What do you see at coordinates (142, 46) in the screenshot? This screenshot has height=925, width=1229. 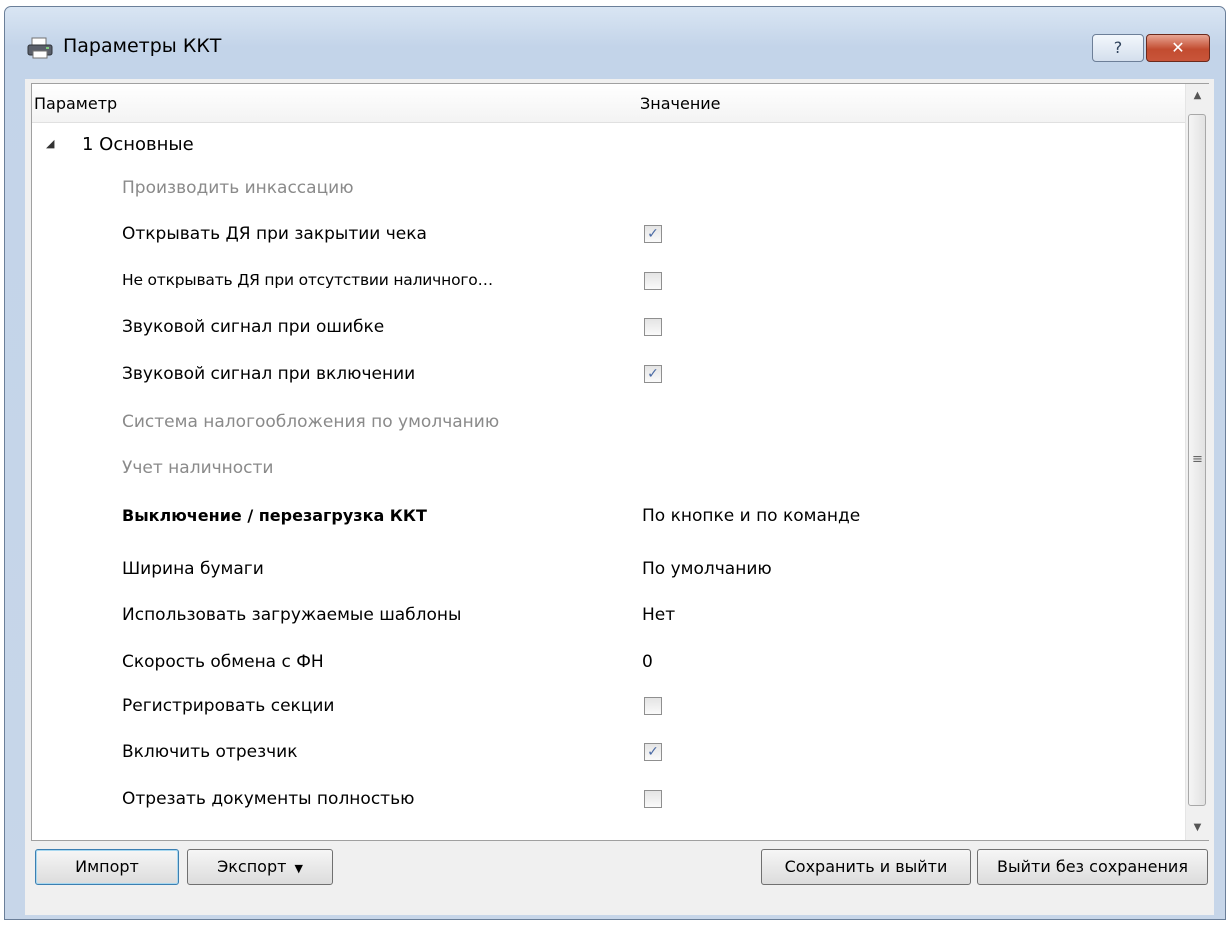 I see `window-title: Параметры ККТ` at bounding box center [142, 46].